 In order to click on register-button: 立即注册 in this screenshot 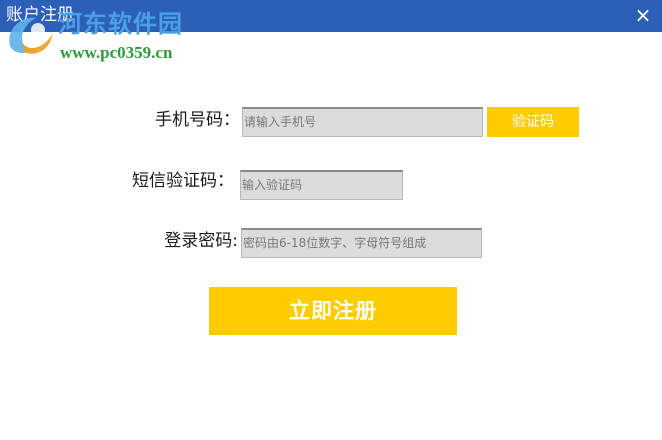, I will do `click(333, 311)`.